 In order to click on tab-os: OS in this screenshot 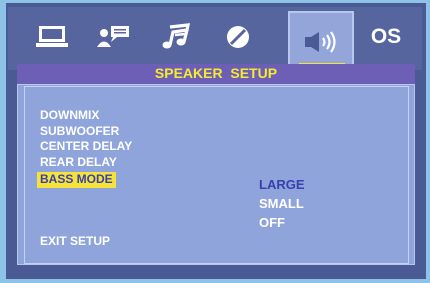, I will do `click(386, 37)`.